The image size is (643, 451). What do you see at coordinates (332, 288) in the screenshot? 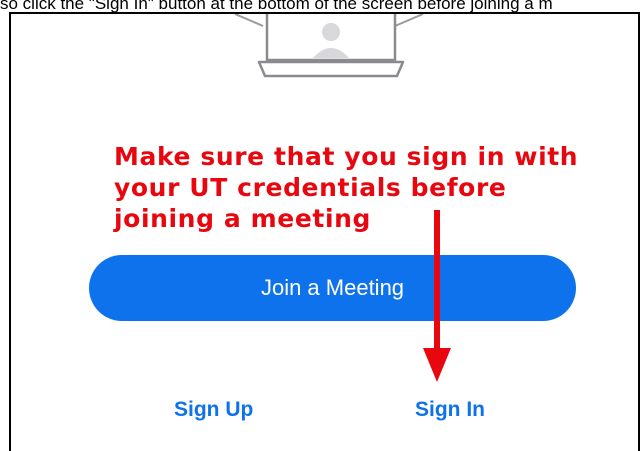
I see `join-meeting-button: Join a Meeting` at bounding box center [332, 288].